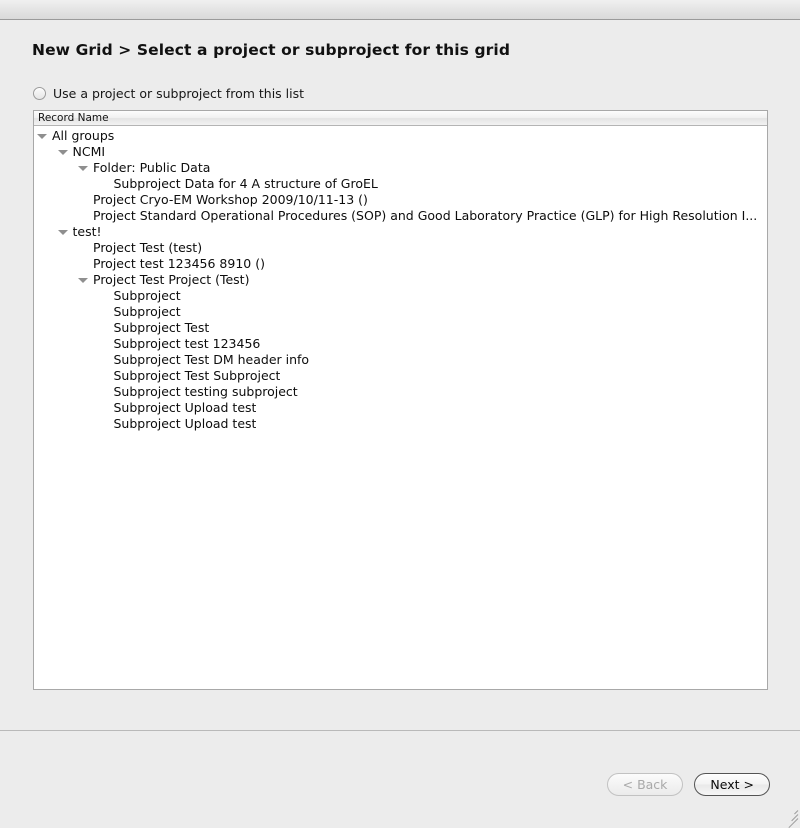  What do you see at coordinates (87, 231) in the screenshot?
I see `tree-row-label: test!` at bounding box center [87, 231].